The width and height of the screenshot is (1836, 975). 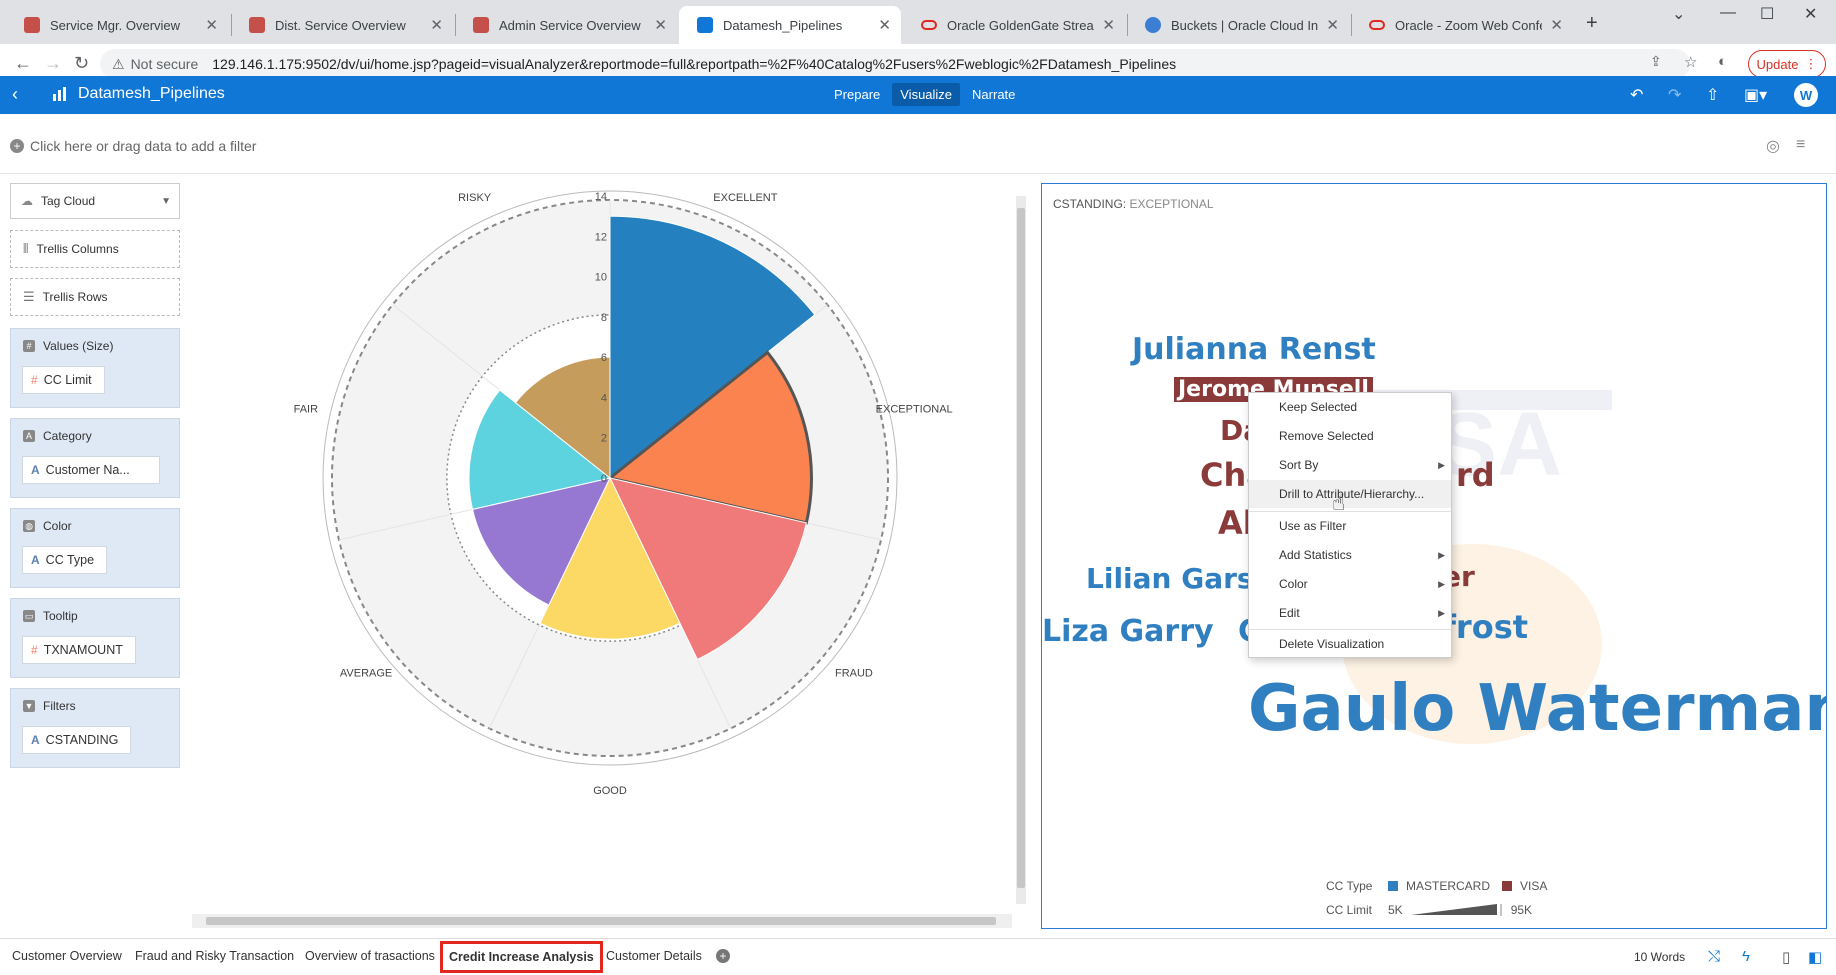 I want to click on panel-toggle-icon: ◧, so click(x=1815, y=957).